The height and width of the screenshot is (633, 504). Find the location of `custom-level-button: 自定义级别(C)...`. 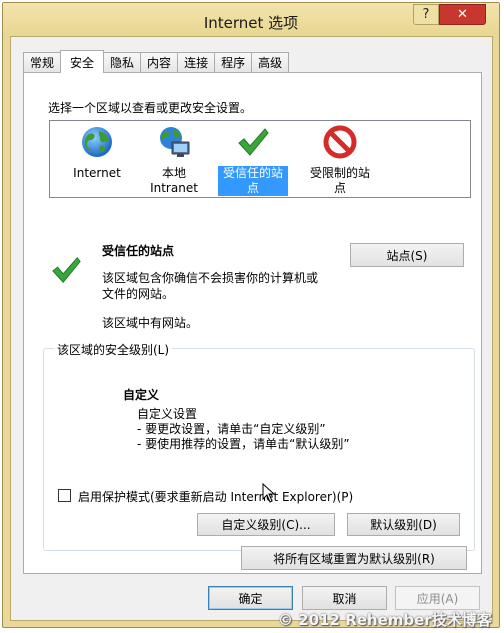

custom-level-button: 自定义级别(C)... is located at coordinates (266, 524).